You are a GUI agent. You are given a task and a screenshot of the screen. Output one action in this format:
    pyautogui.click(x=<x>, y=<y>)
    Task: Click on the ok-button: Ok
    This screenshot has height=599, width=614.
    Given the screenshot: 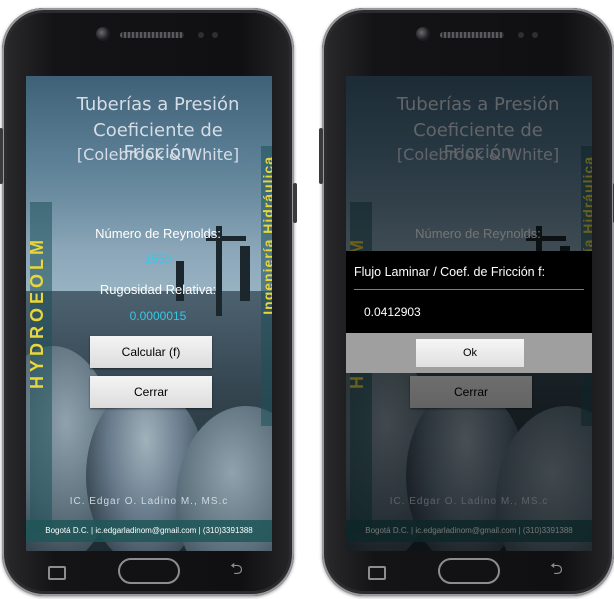 What is the action you would take?
    pyautogui.click(x=470, y=353)
    